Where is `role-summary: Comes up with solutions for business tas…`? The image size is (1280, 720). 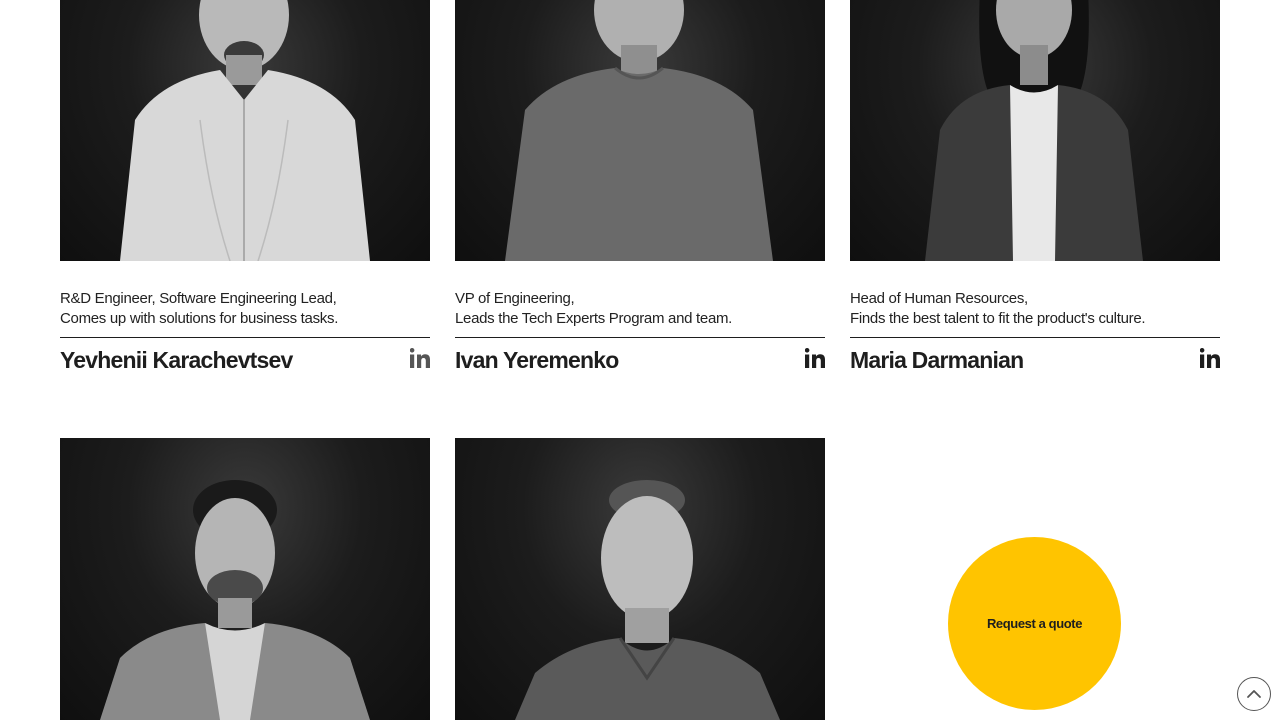 role-summary: Comes up with solutions for business tas… is located at coordinates (199, 318).